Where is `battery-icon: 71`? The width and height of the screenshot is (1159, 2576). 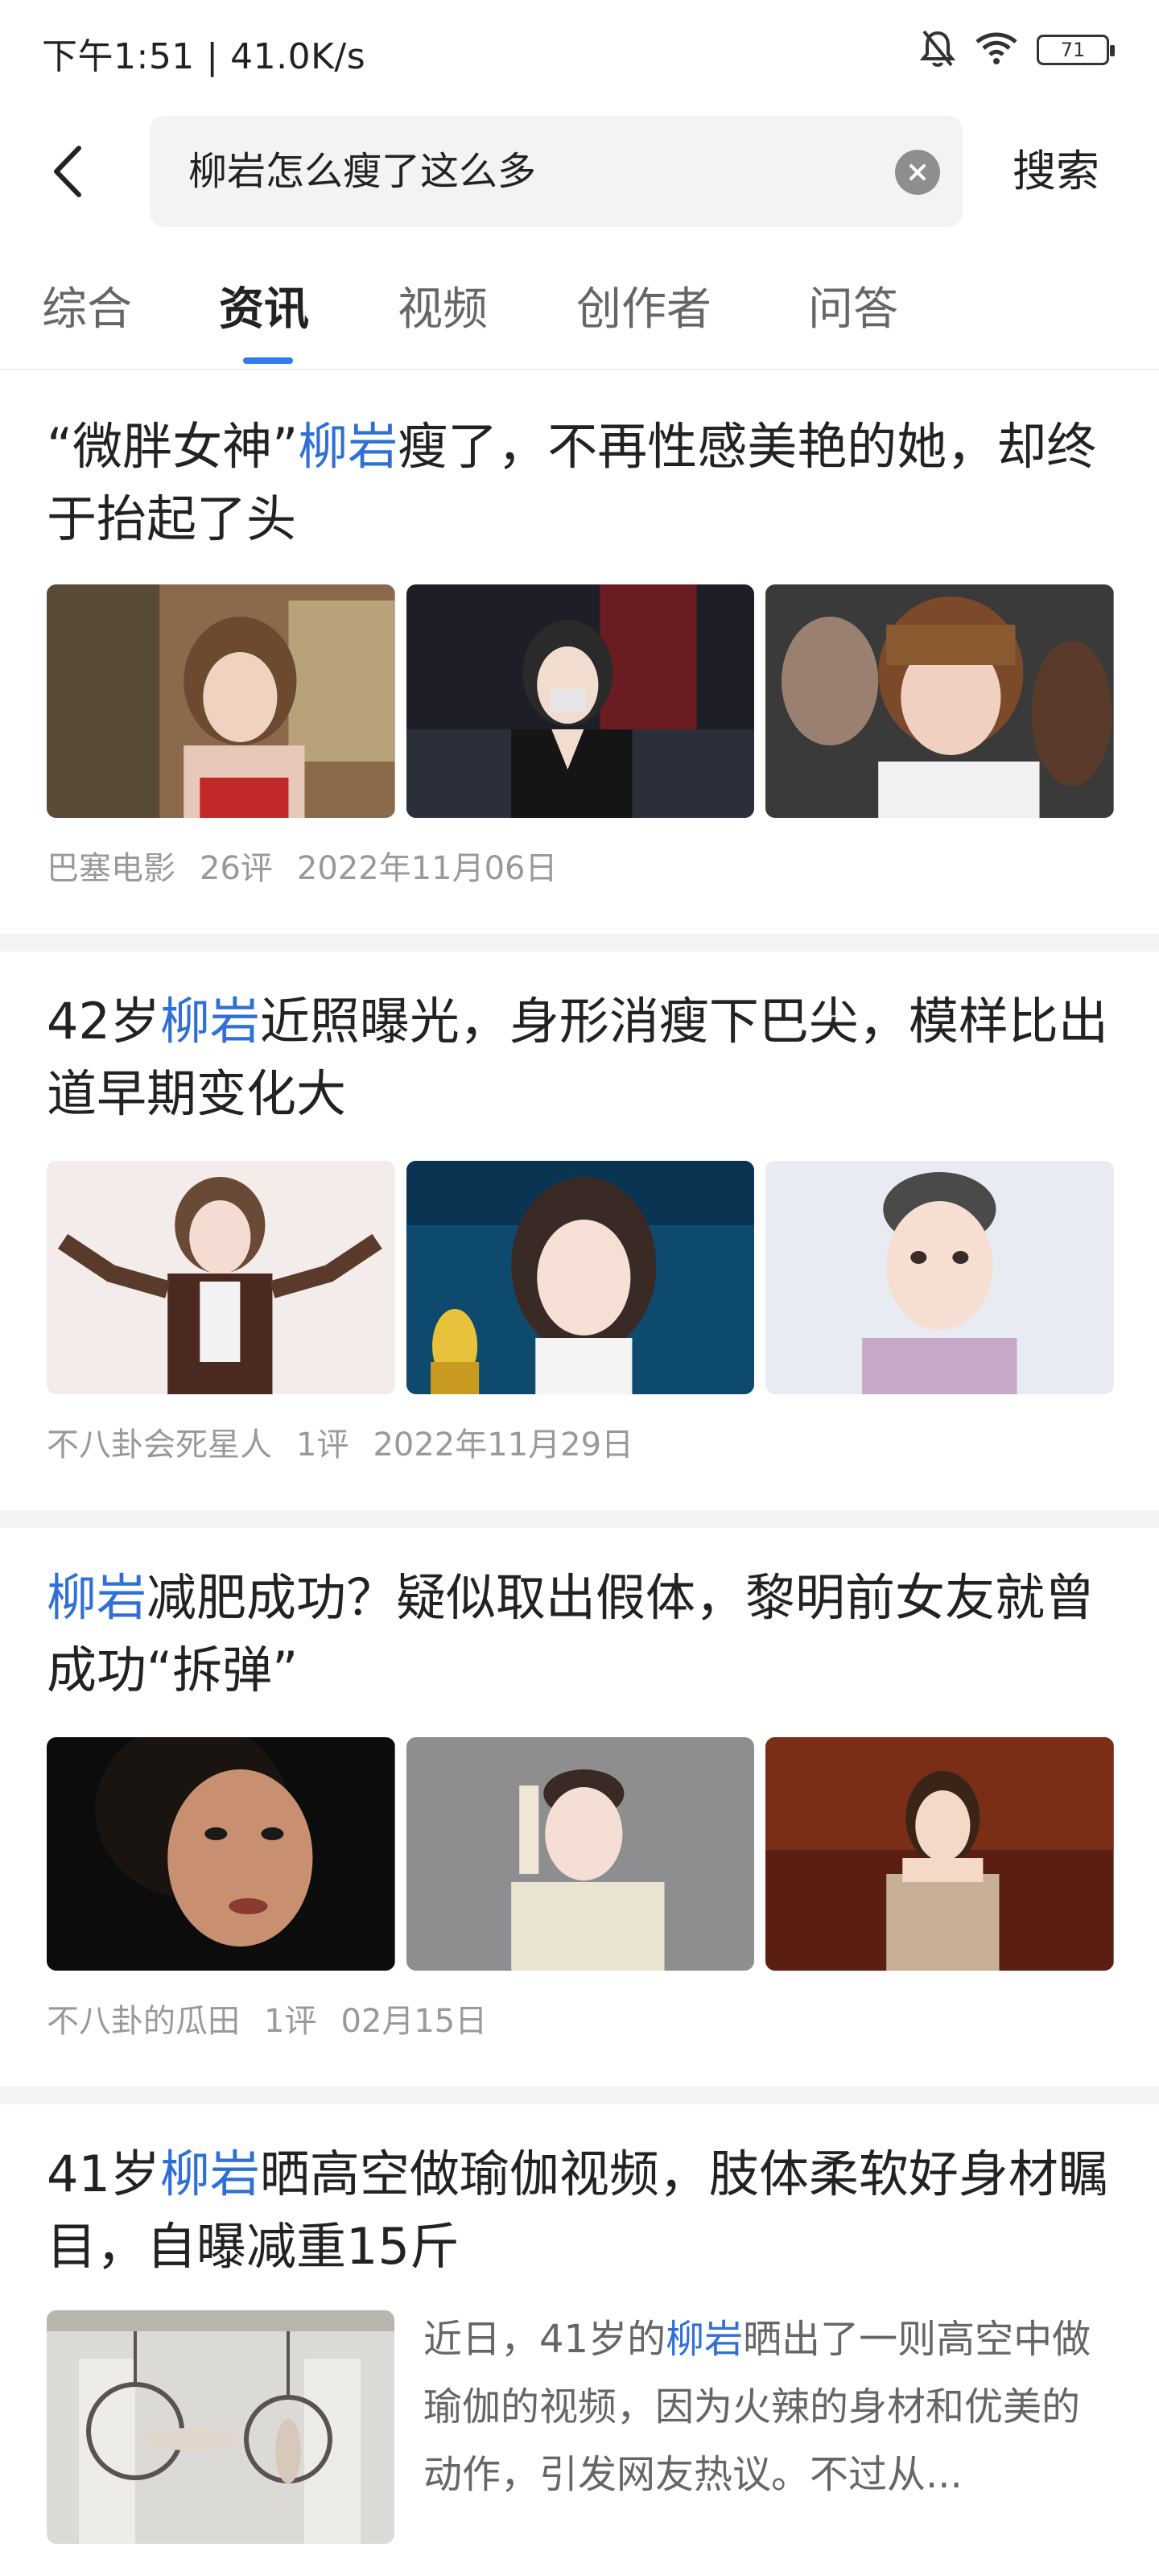
battery-icon: 71 is located at coordinates (1076, 50).